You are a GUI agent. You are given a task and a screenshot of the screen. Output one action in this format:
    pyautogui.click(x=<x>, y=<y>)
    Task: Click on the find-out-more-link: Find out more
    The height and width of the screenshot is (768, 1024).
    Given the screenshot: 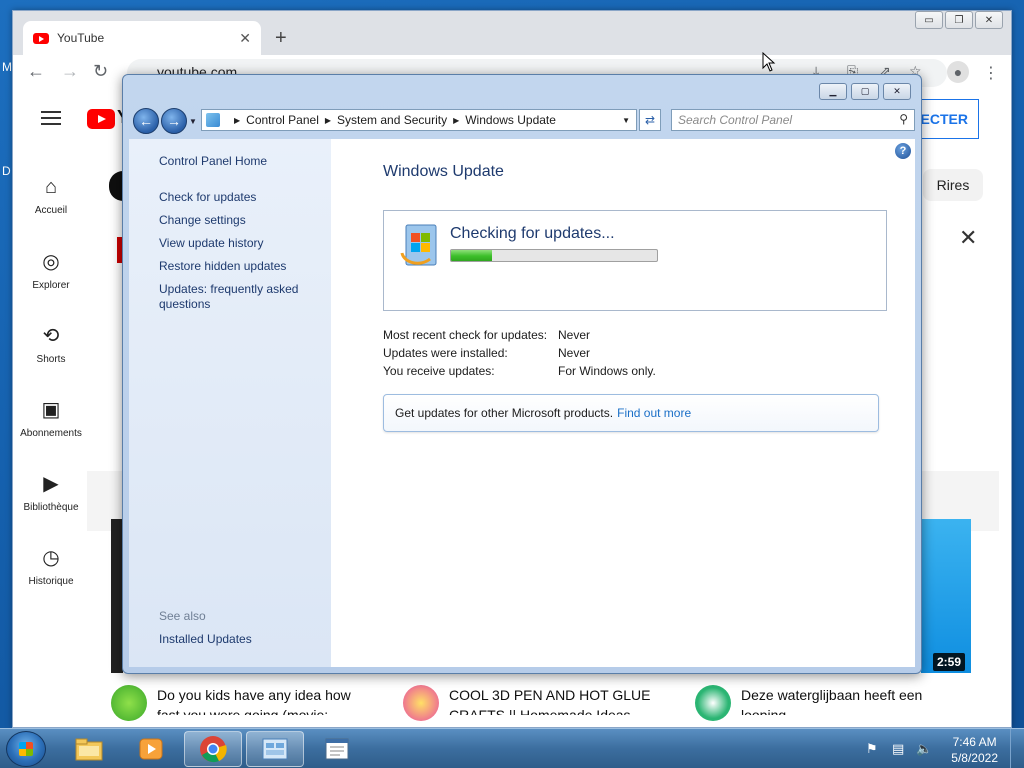 What is the action you would take?
    pyautogui.click(x=654, y=413)
    